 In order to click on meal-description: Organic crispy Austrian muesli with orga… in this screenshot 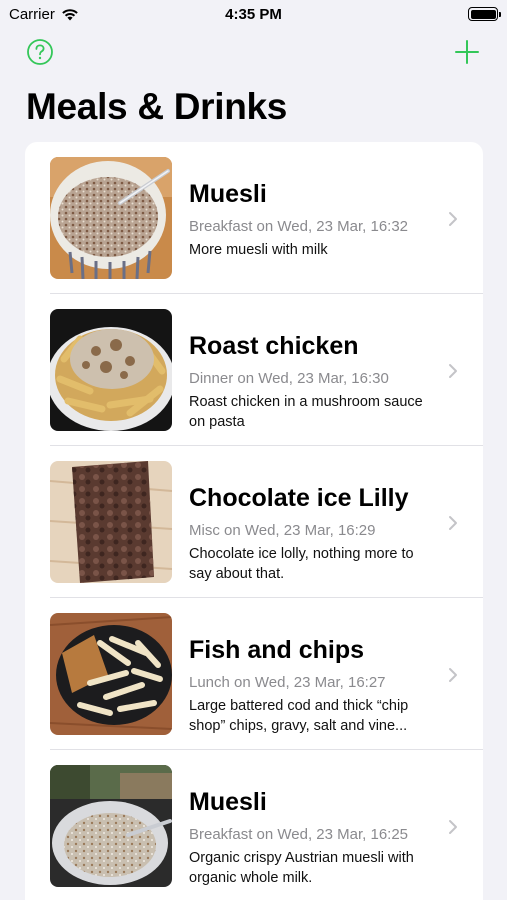, I will do `click(301, 868)`.